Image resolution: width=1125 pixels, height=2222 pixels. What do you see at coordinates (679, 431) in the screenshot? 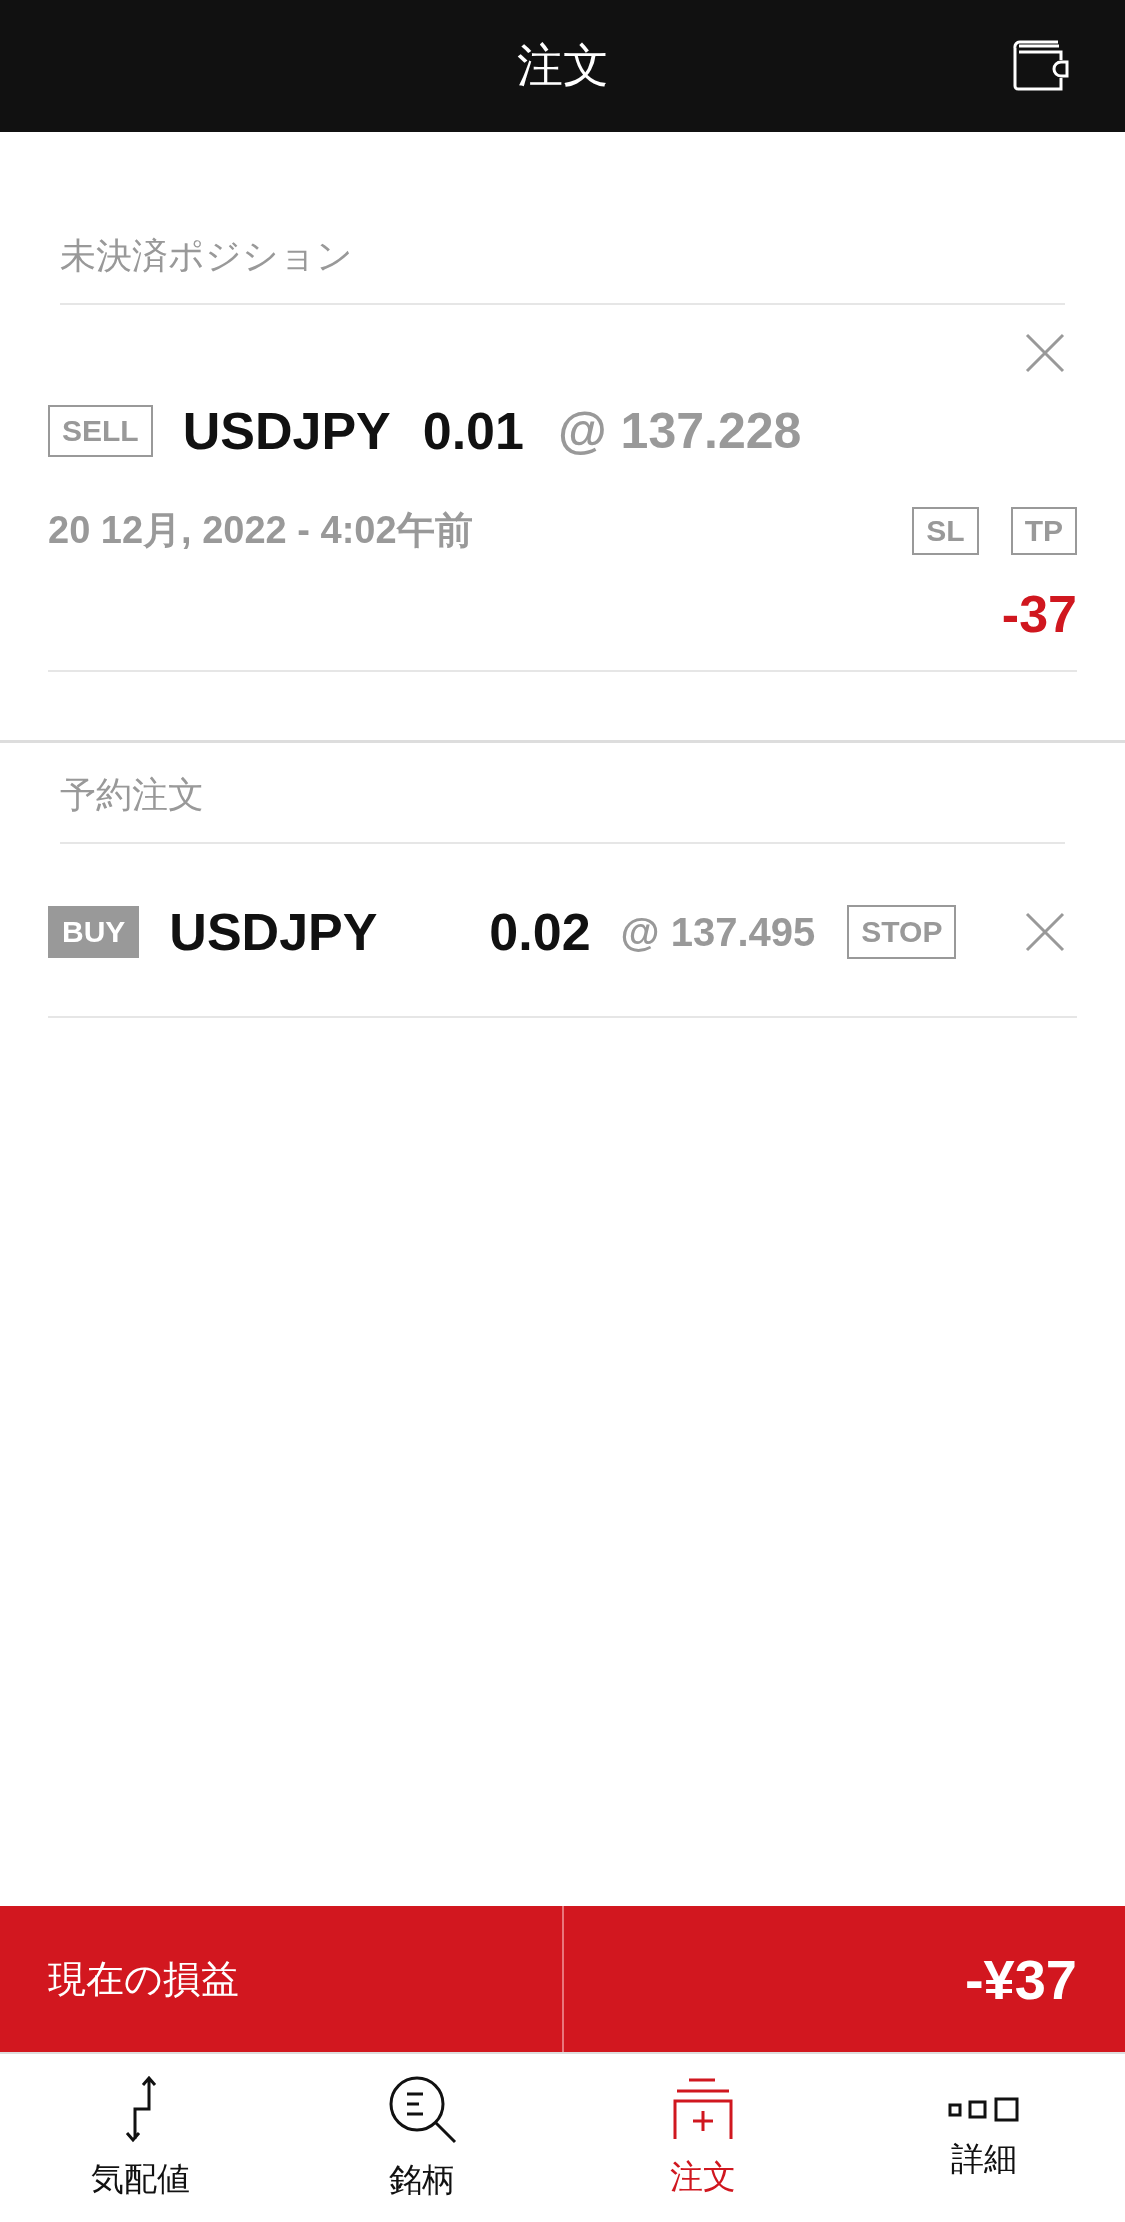
I see `open-price: @ 137.228` at bounding box center [679, 431].